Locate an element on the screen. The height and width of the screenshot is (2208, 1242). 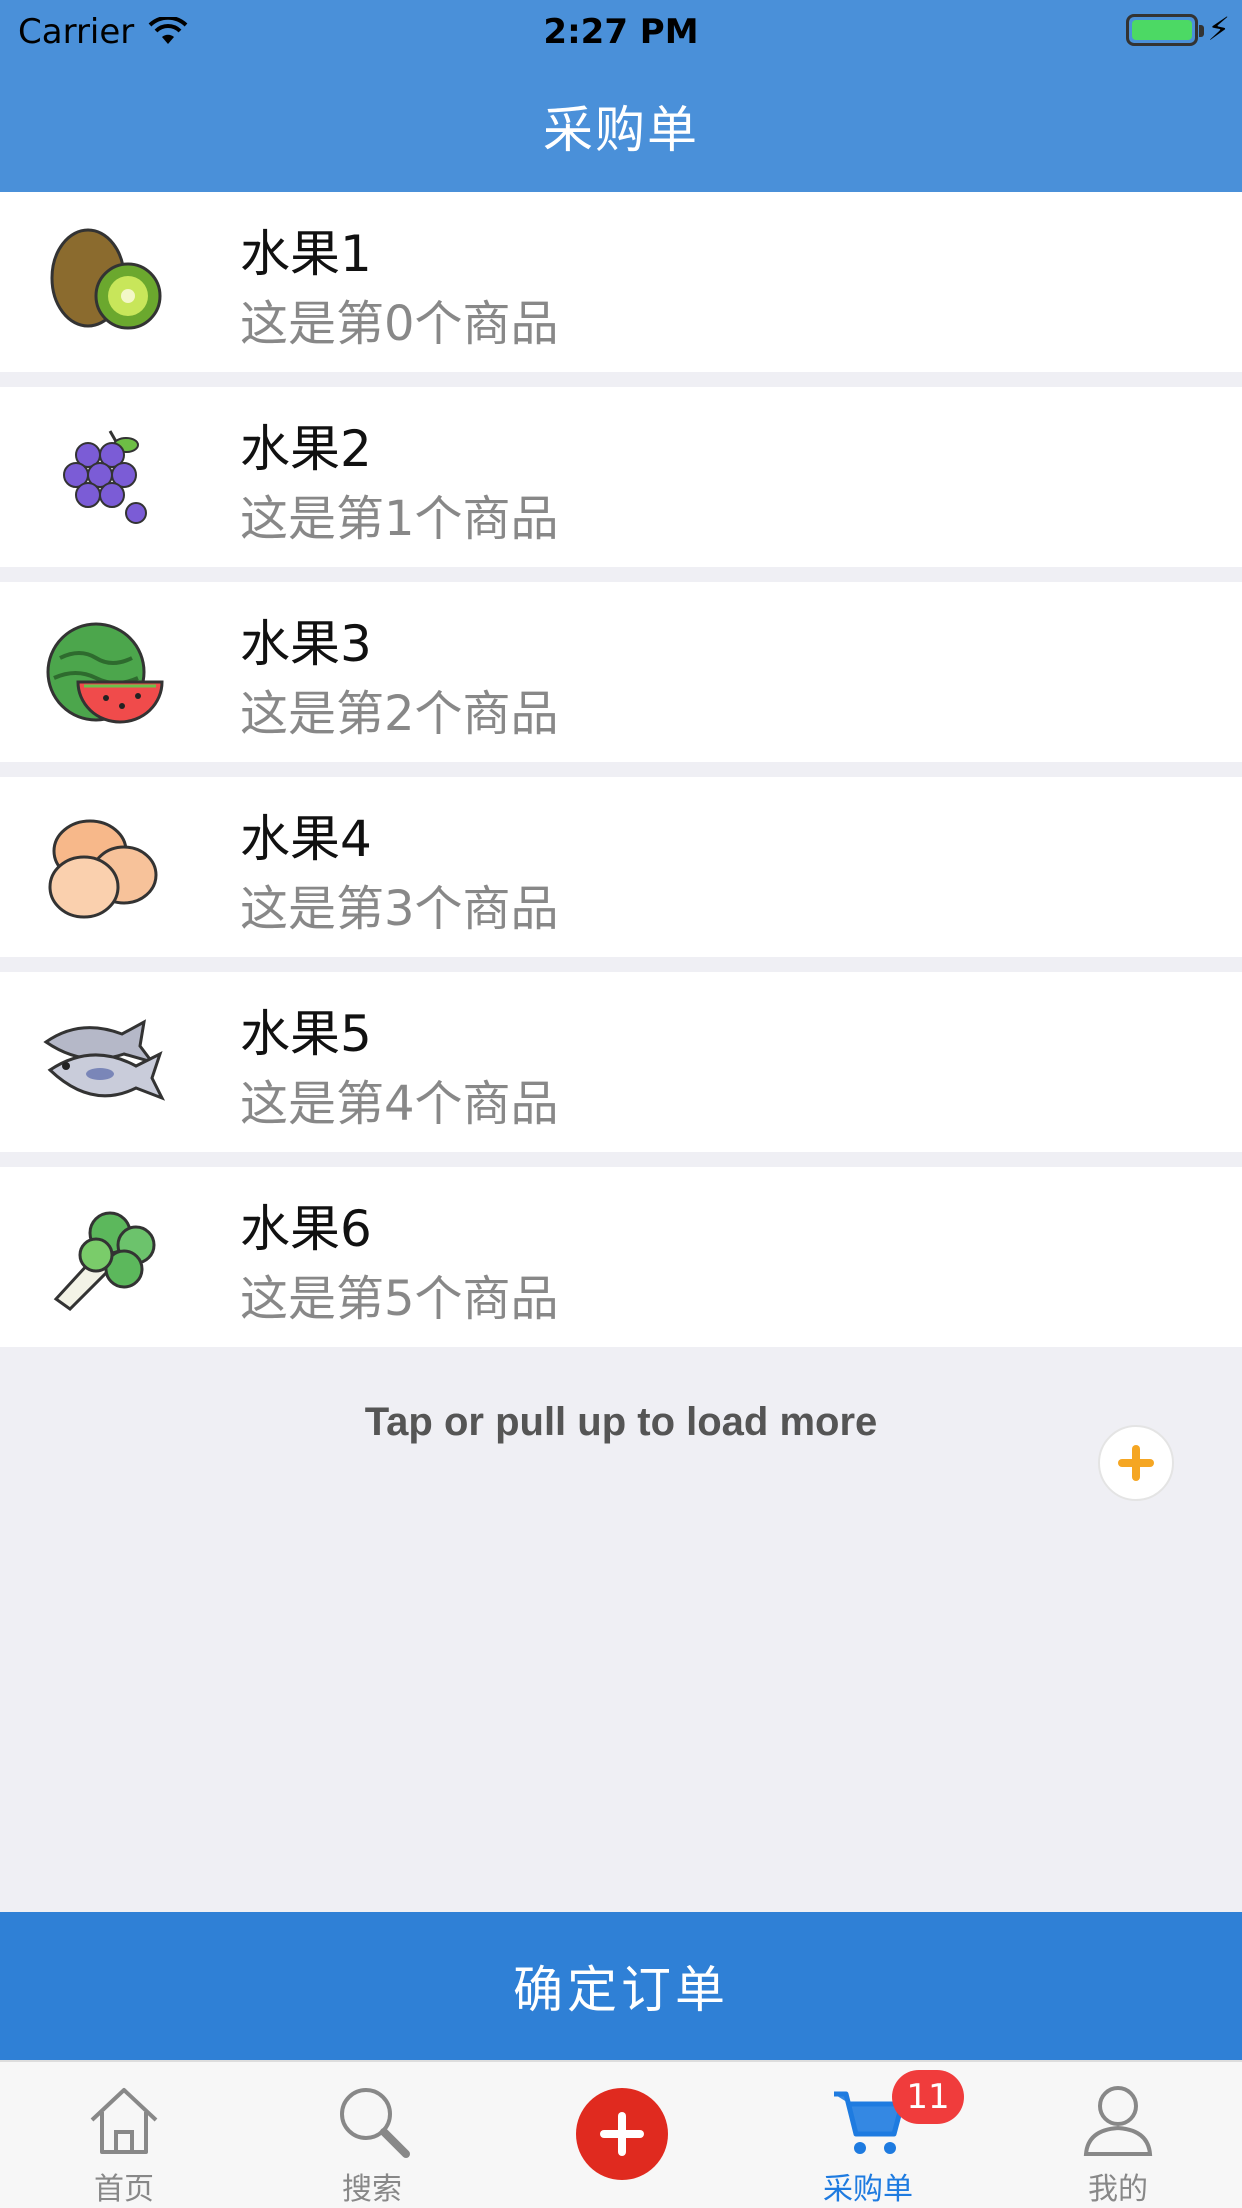
nav-bar: 采购单 is located at coordinates (621, 126).